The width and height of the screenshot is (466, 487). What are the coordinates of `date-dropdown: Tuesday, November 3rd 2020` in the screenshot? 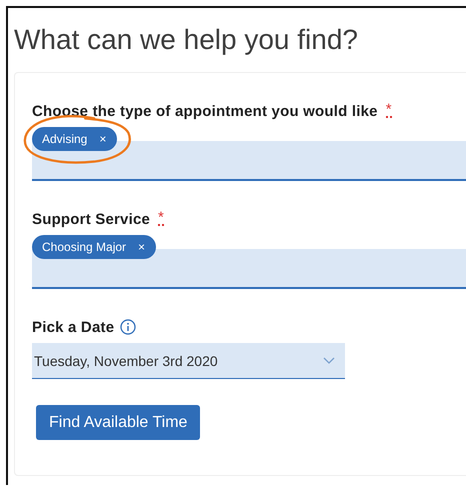 It's located at (188, 361).